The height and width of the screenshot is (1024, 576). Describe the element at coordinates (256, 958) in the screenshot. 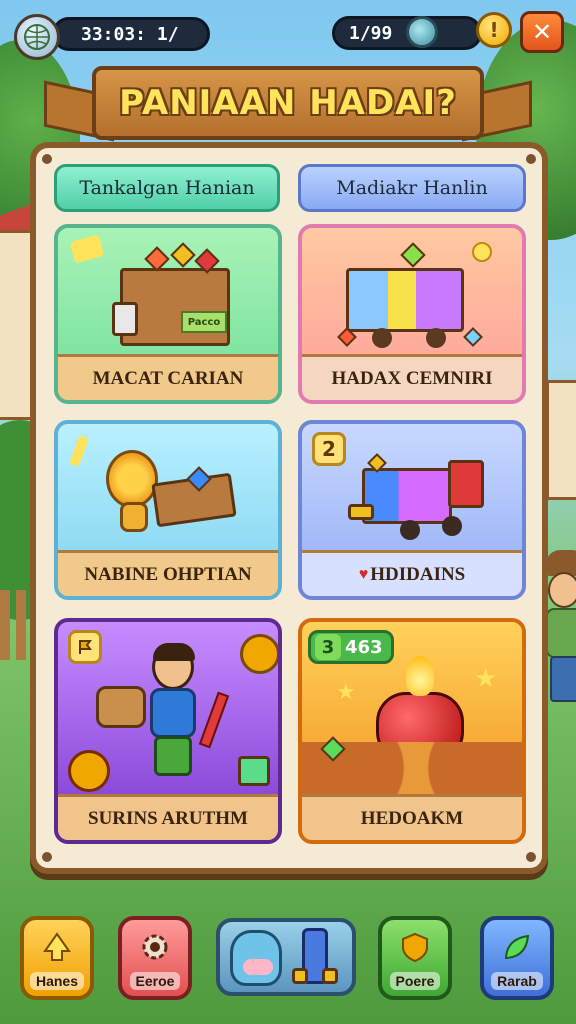

I see `blue-creature-icon` at that location.